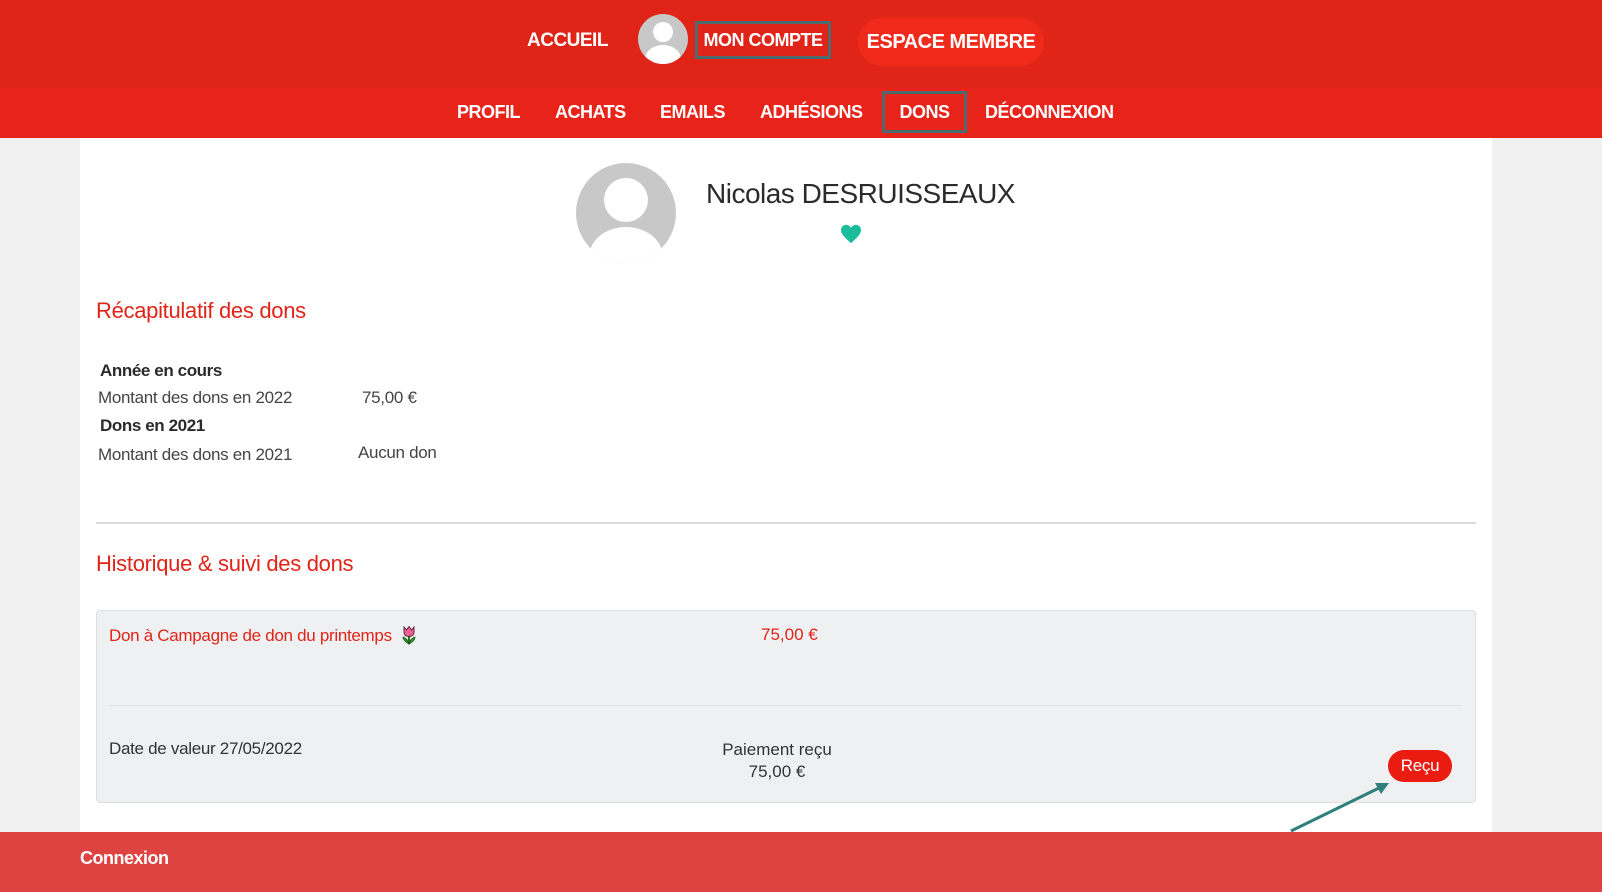 This screenshot has height=892, width=1602. Describe the element at coordinates (250, 635) in the screenshot. I see `donation-title: Don à Campagne de don du printemps` at that location.